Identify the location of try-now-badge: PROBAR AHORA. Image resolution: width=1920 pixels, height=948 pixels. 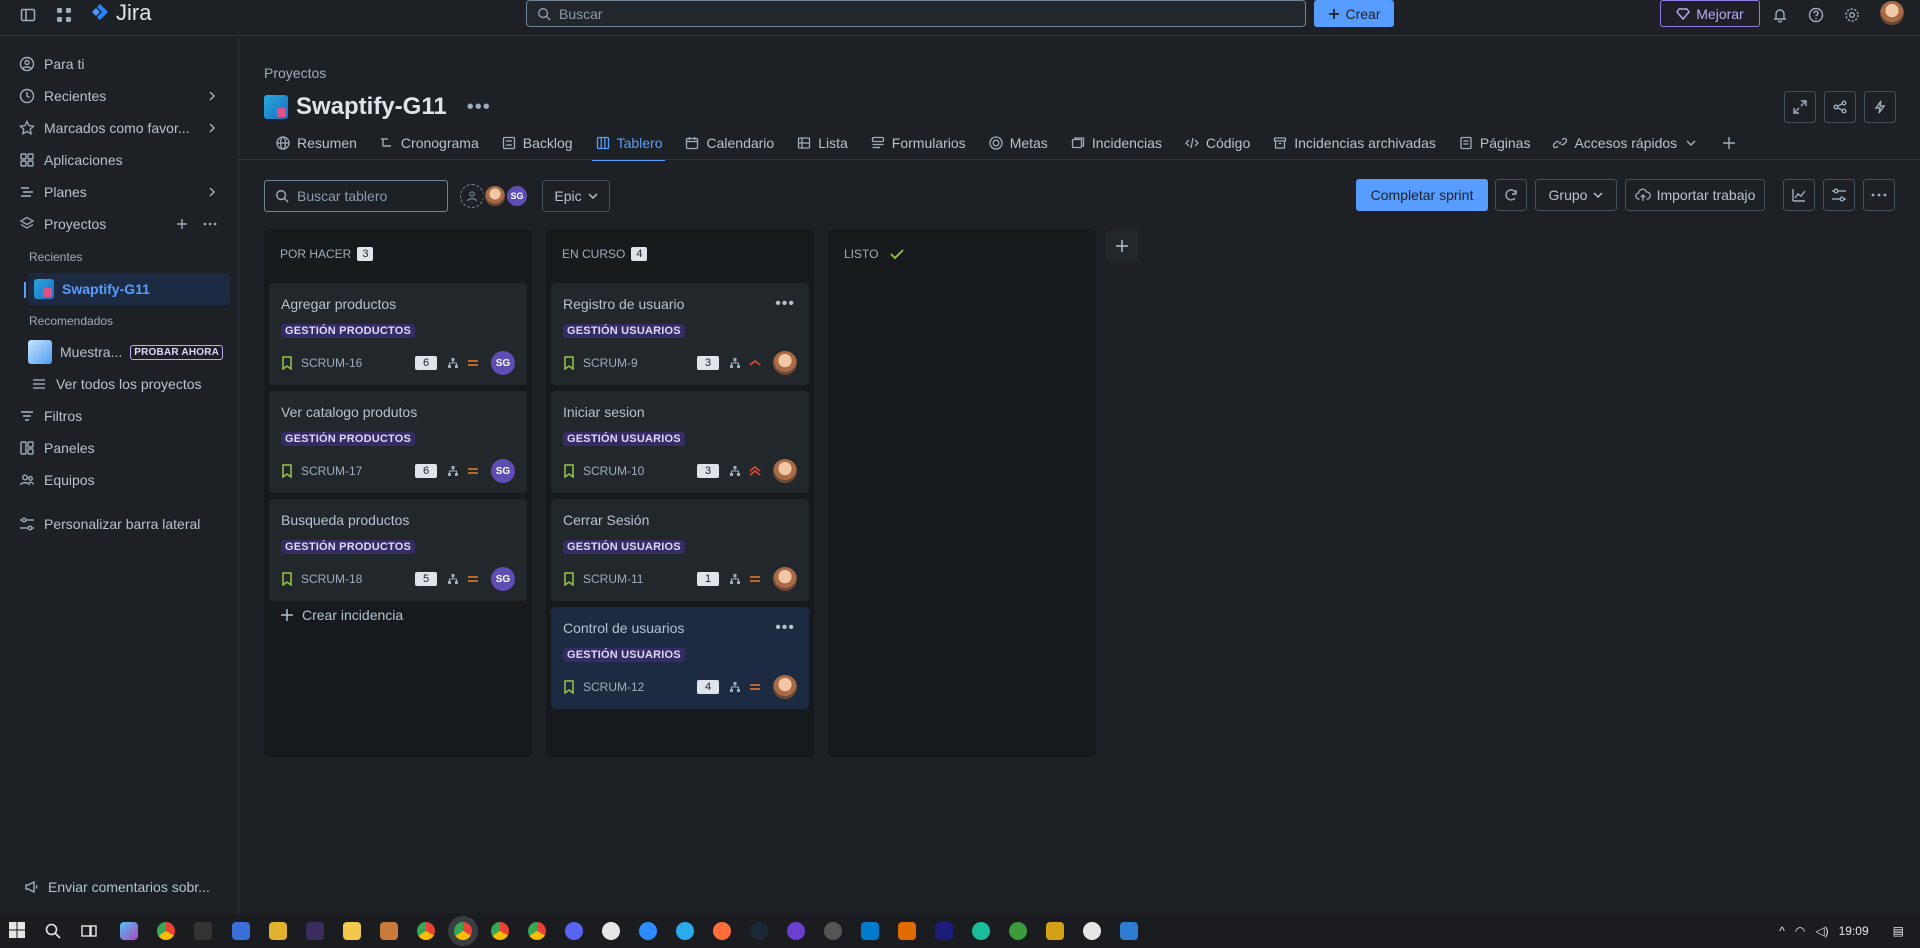
(177, 352).